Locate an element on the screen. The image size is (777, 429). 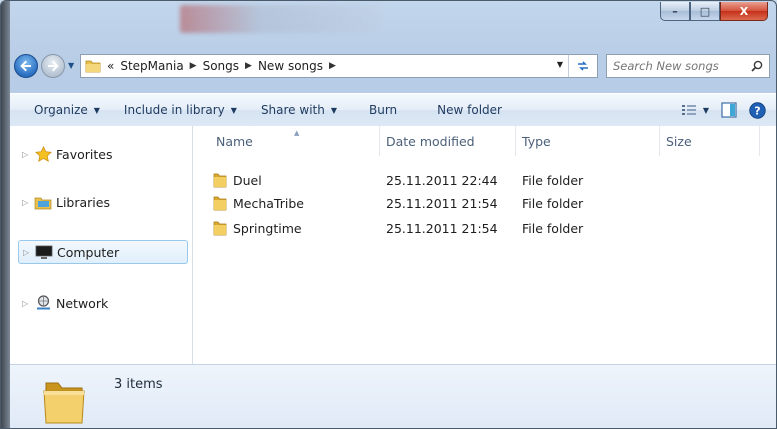
column-header-label: Size is located at coordinates (679, 141).